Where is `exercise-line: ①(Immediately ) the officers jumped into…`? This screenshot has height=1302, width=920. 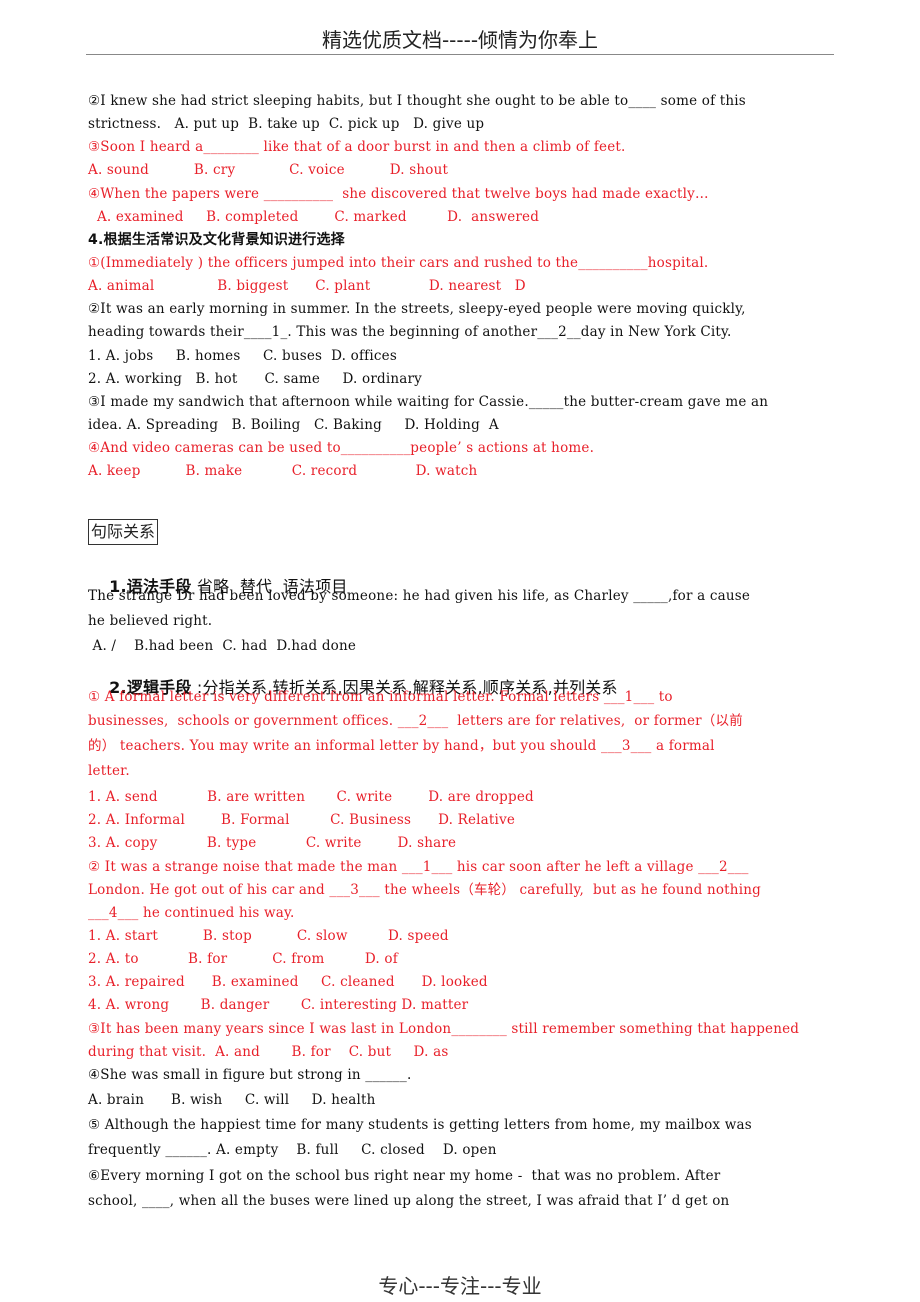 exercise-line: ①(Immediately ) the officers jumped into… is located at coordinates (398, 263).